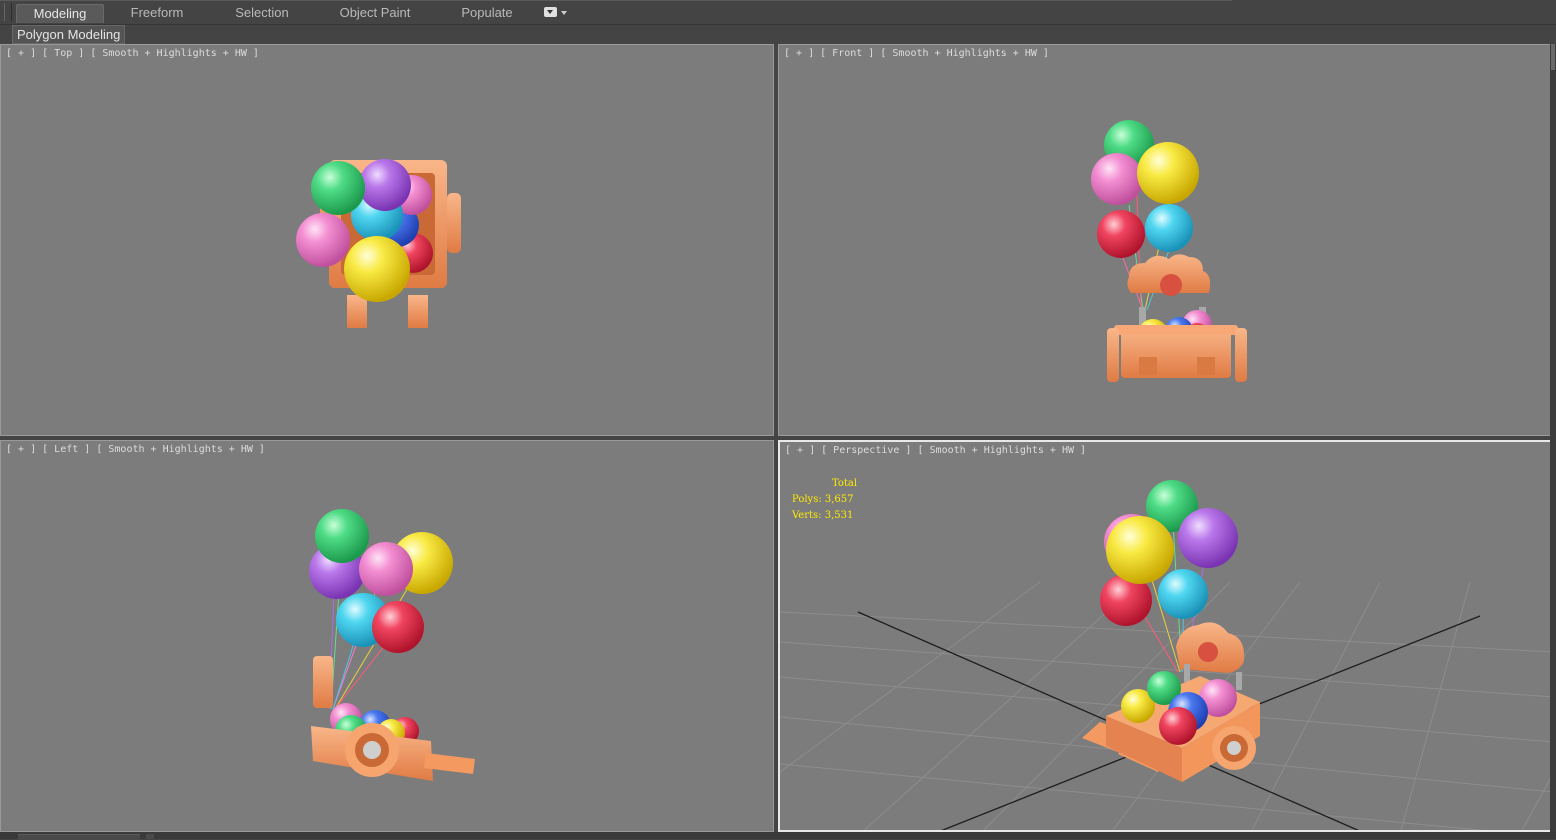  What do you see at coordinates (69, 34) in the screenshot?
I see `polygon-modeling-button: Polygon Modeling` at bounding box center [69, 34].